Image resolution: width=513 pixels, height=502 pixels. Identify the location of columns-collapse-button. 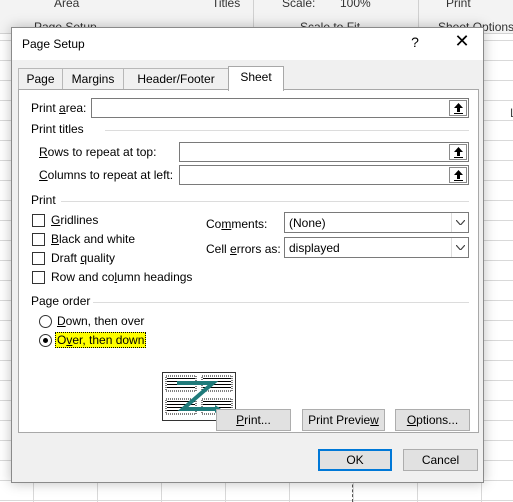
(458, 175).